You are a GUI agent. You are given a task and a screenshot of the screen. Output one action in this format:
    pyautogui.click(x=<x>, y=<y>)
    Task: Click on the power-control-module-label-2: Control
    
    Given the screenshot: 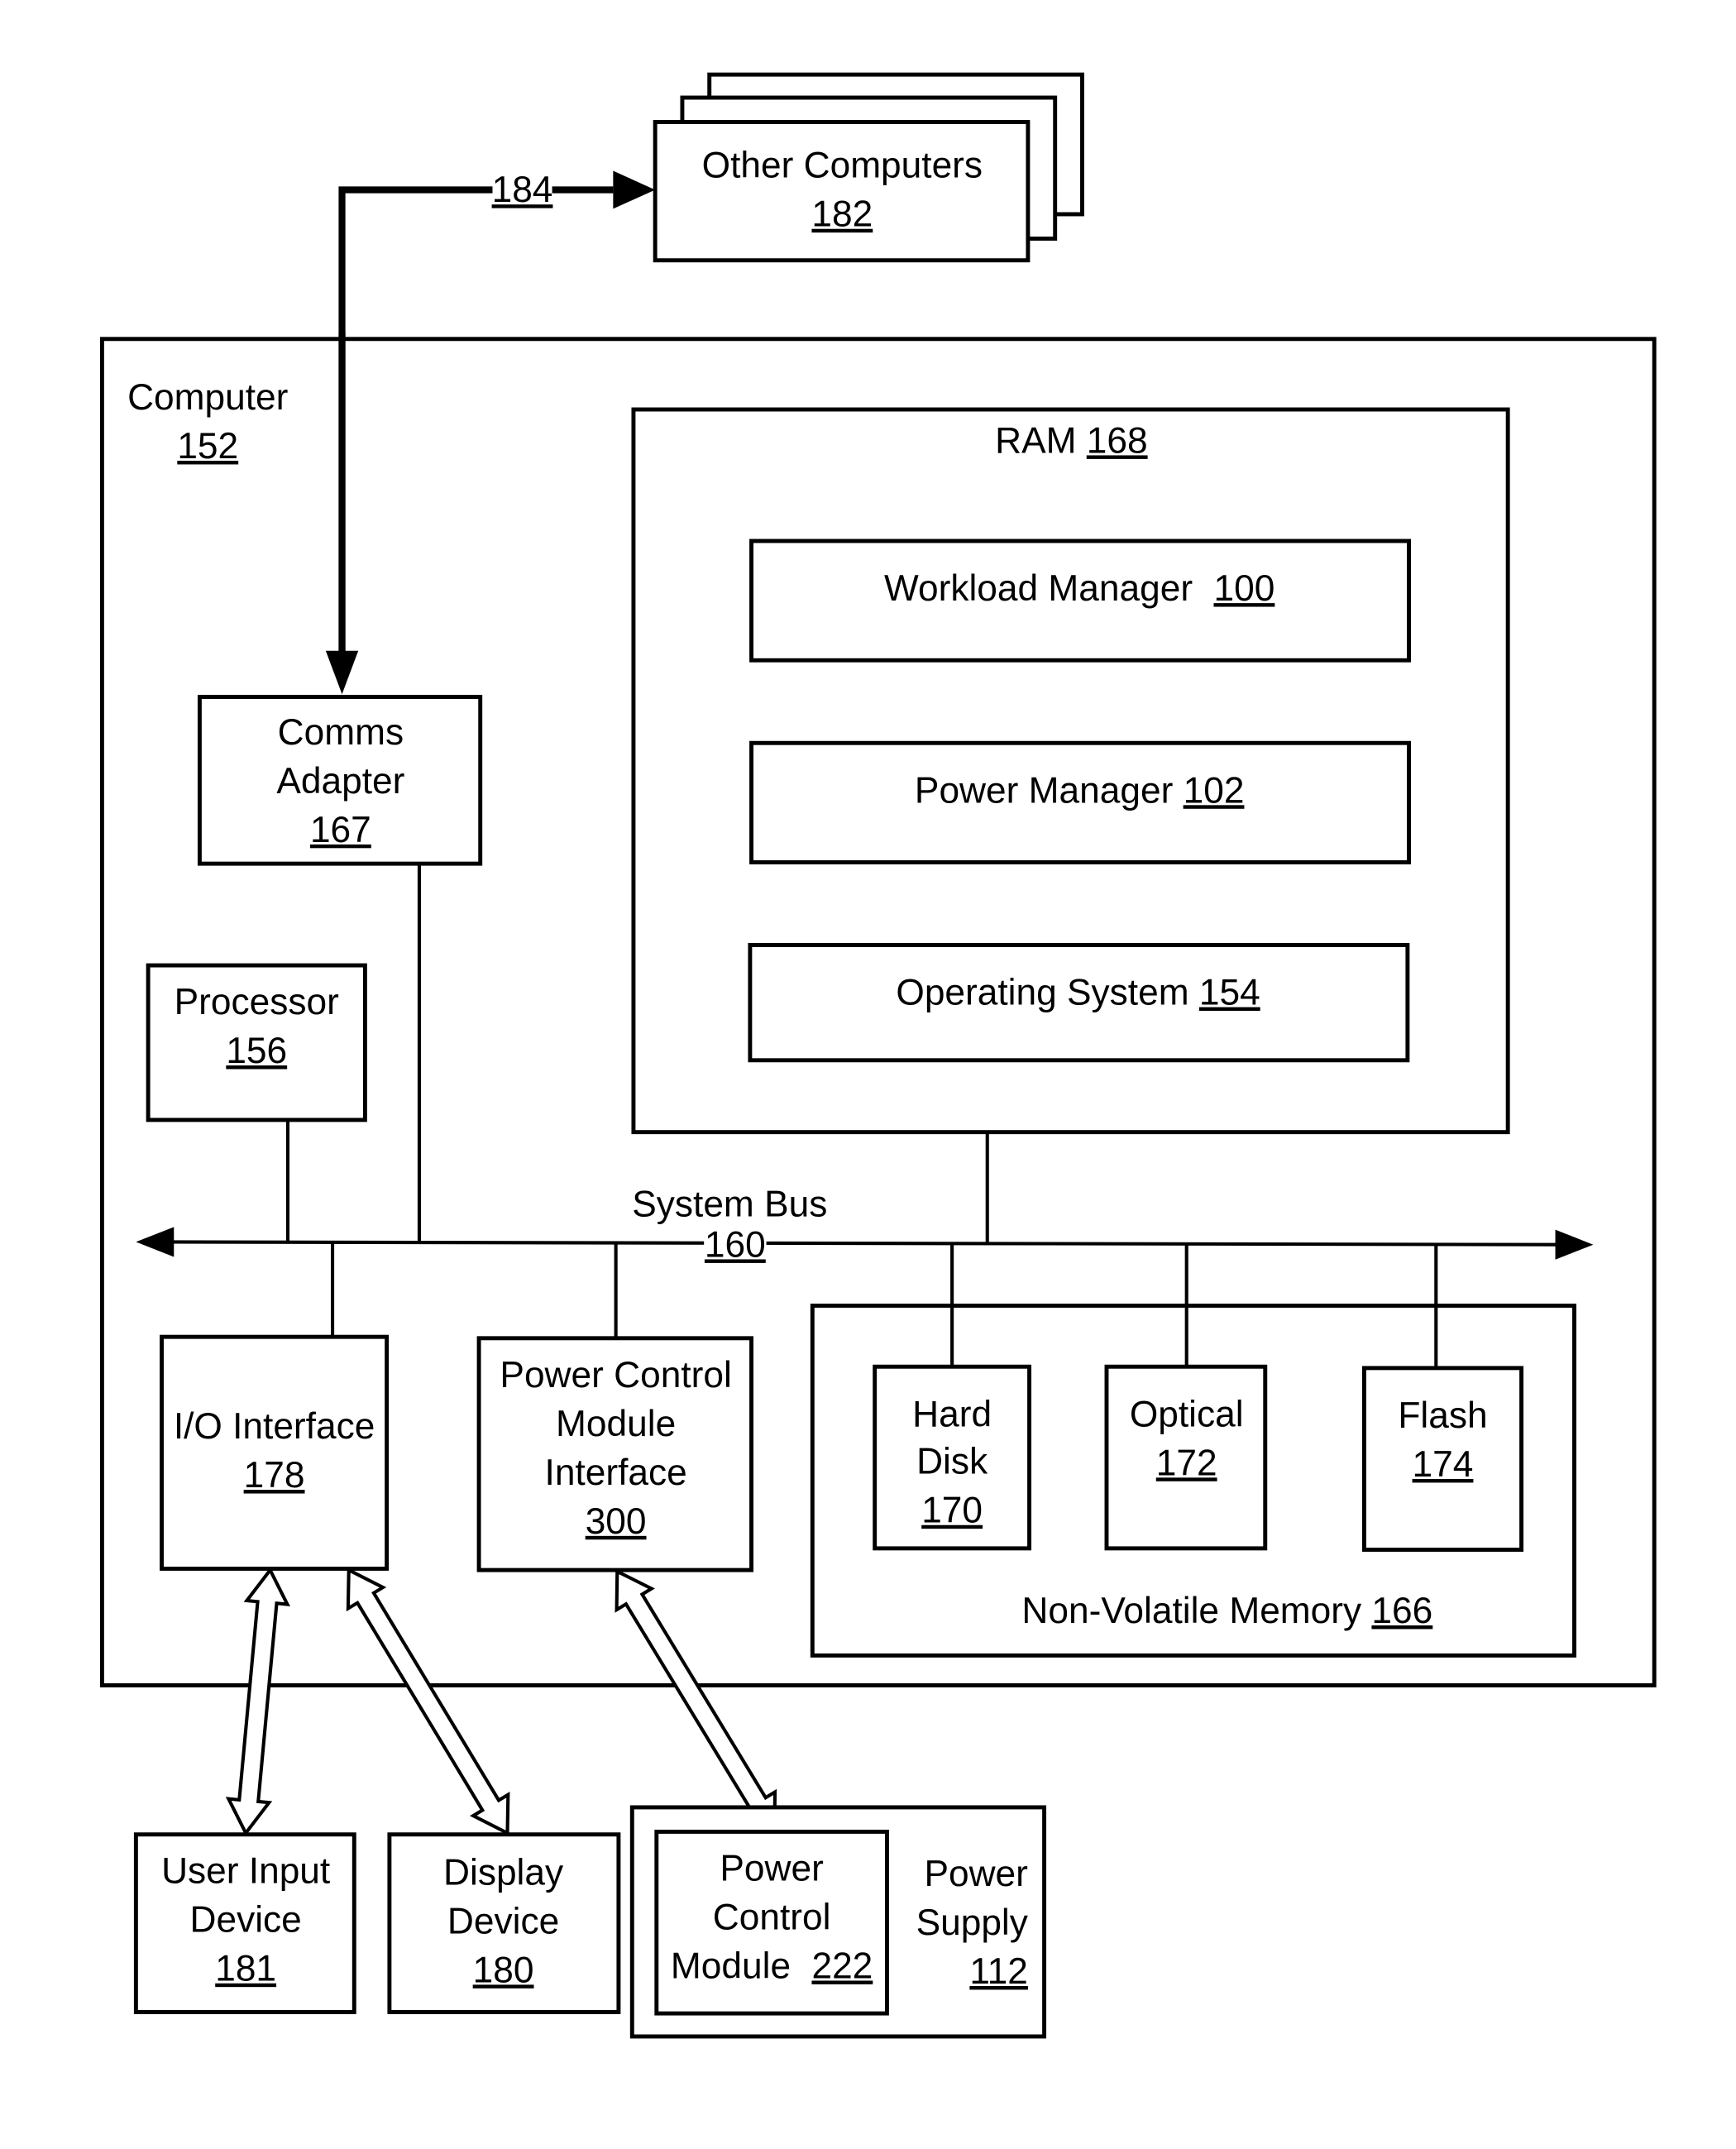 What is the action you would take?
    pyautogui.click(x=772, y=1917)
    